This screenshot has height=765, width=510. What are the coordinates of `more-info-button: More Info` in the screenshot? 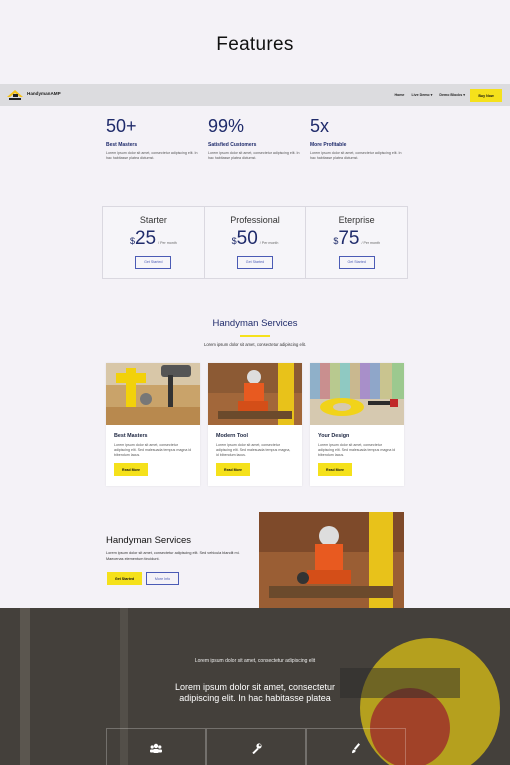 It's located at (162, 578).